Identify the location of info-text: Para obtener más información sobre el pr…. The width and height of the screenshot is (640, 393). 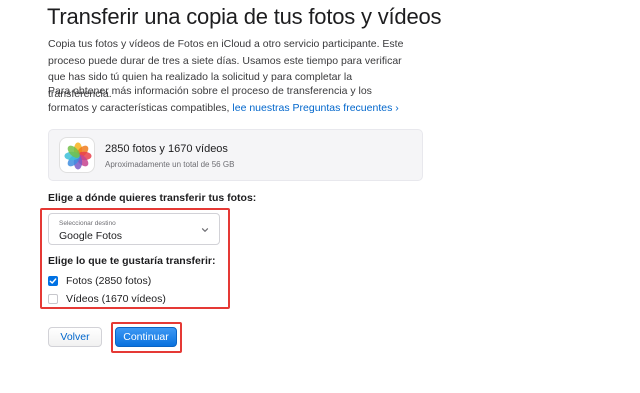
(228, 99).